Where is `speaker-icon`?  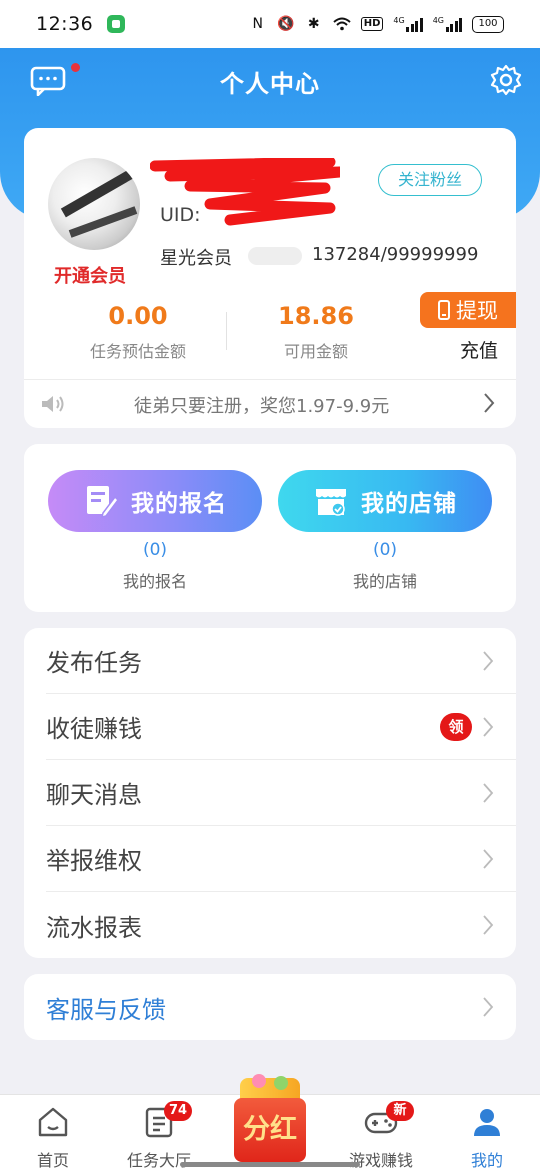 speaker-icon is located at coordinates (53, 404).